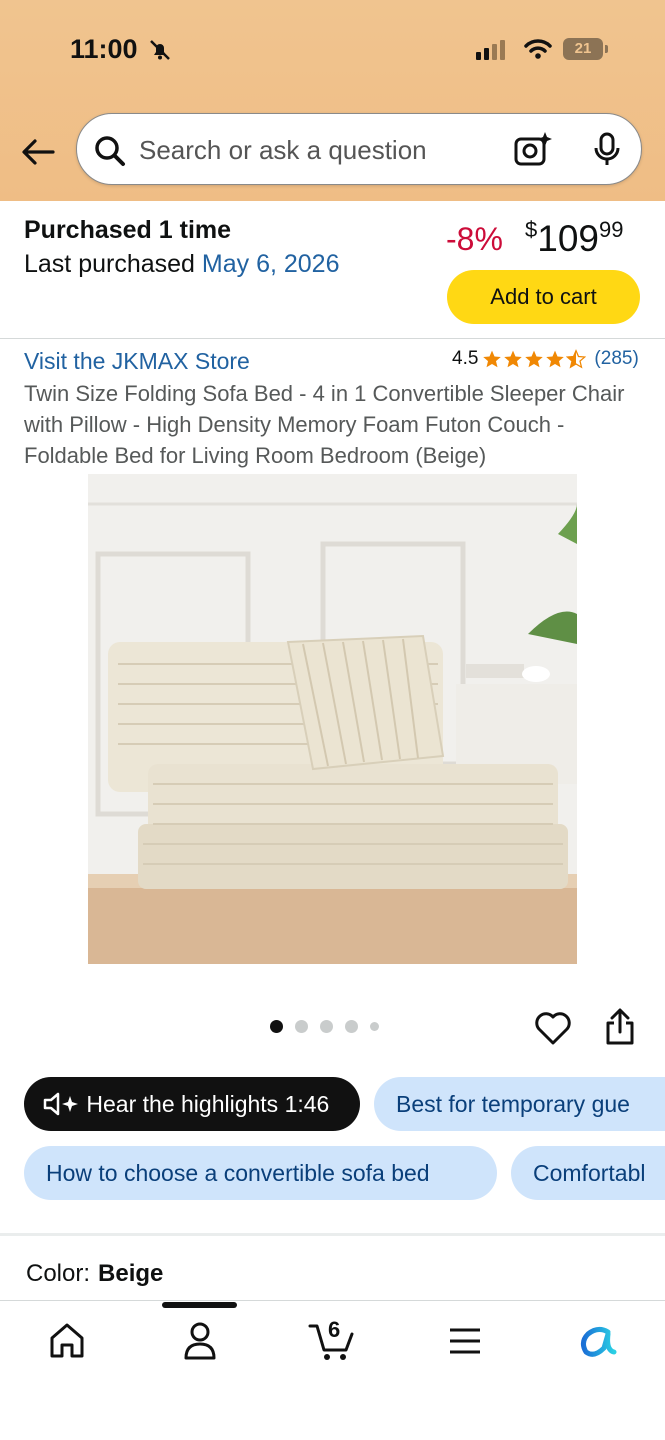 This screenshot has height=1440, width=665. I want to click on menu-icon, so click(465, 1341).